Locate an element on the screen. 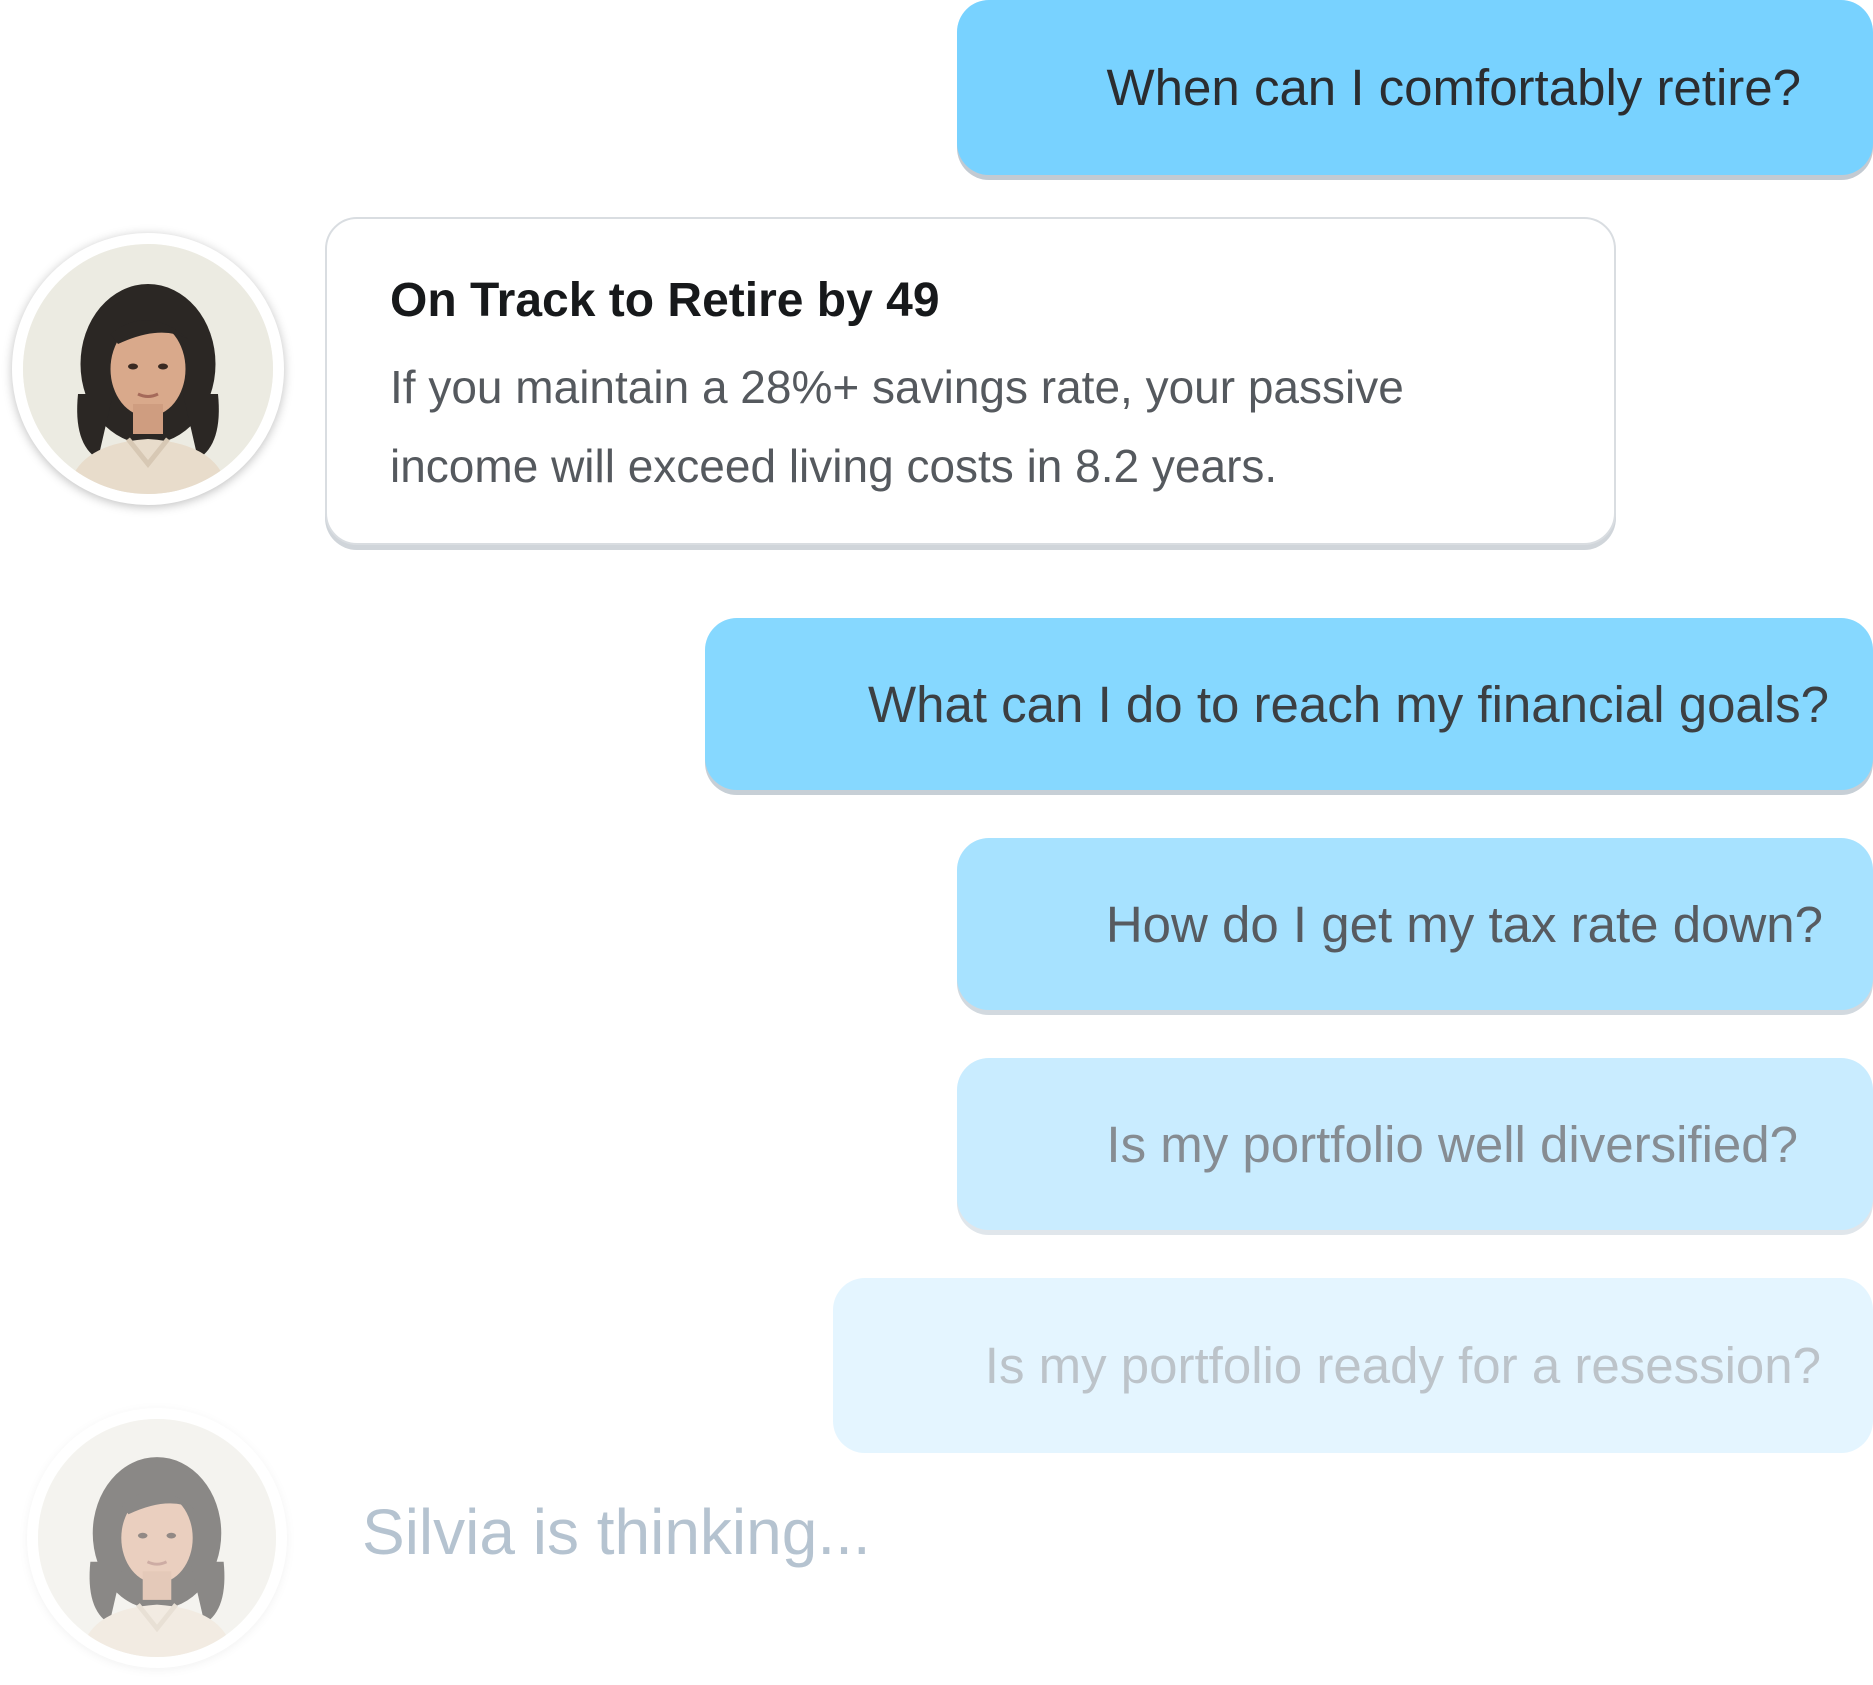 Image resolution: width=1873 pixels, height=1685 pixels. assistant-avatar-thinking is located at coordinates (157, 1538).